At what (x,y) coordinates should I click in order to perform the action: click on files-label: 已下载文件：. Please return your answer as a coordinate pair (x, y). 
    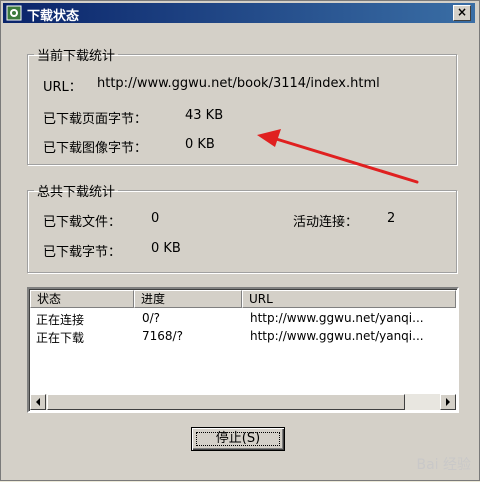
    Looking at the image, I should click on (82, 222).